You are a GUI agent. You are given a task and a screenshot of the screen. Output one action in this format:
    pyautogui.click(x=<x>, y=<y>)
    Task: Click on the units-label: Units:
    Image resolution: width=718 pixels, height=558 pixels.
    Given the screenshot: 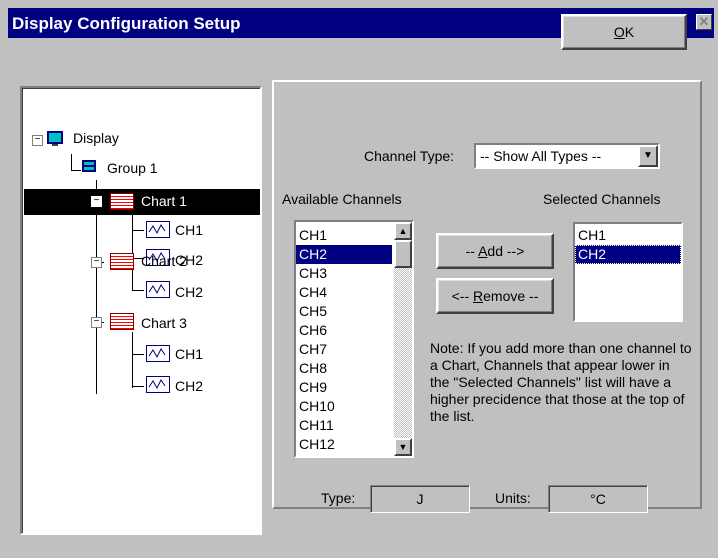 What is the action you would take?
    pyautogui.click(x=513, y=498)
    